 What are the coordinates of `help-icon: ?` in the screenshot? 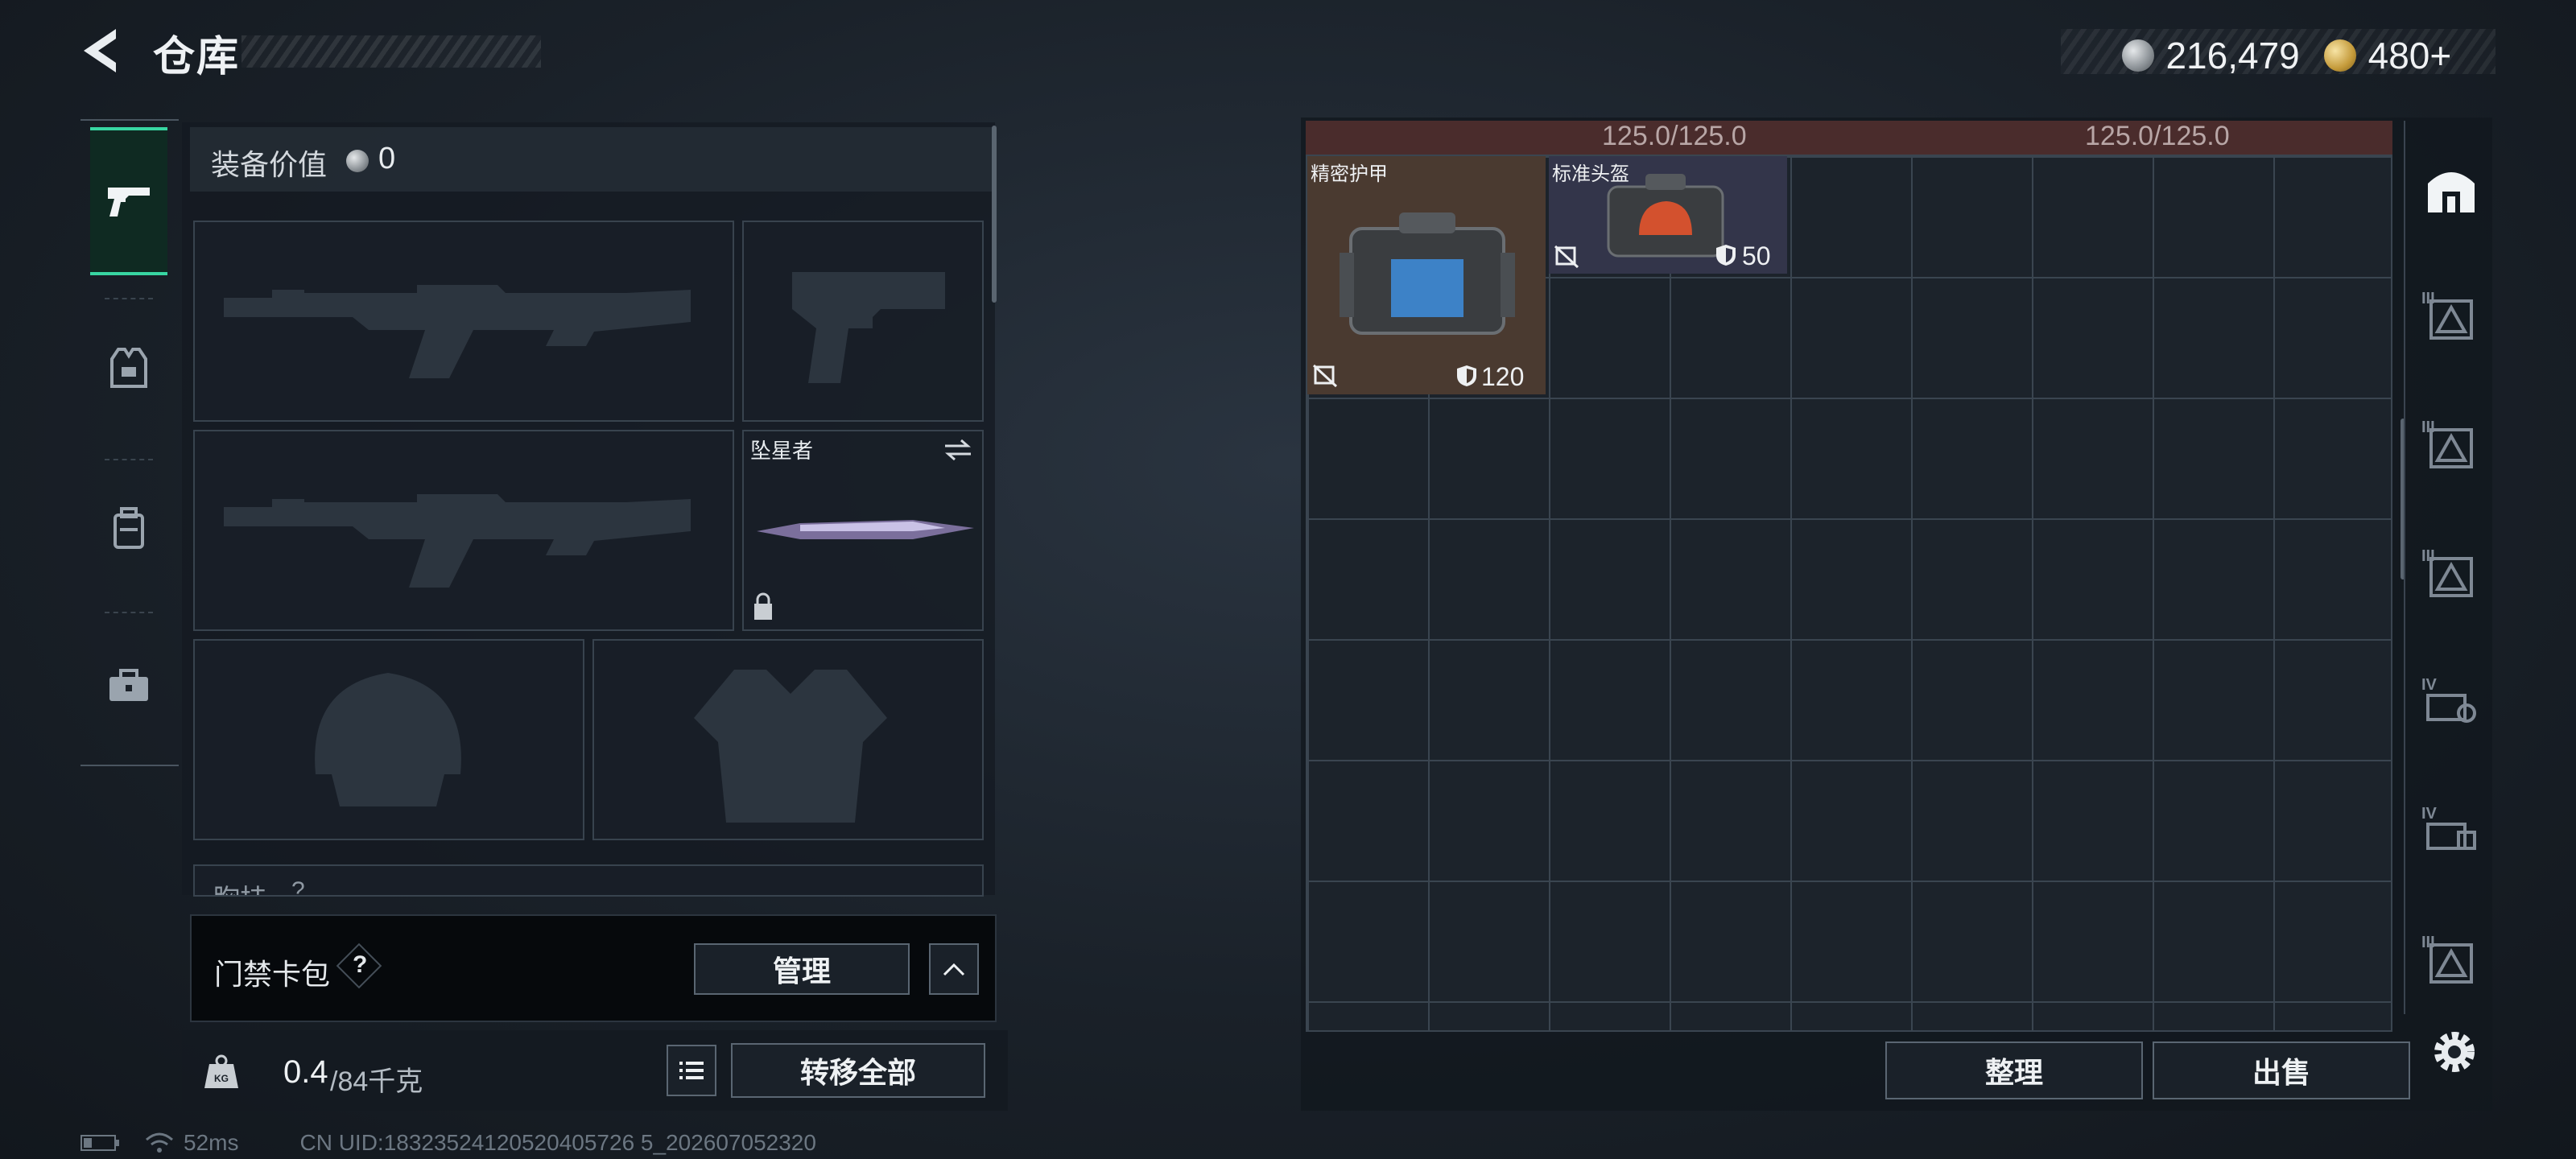 It's located at (360, 965).